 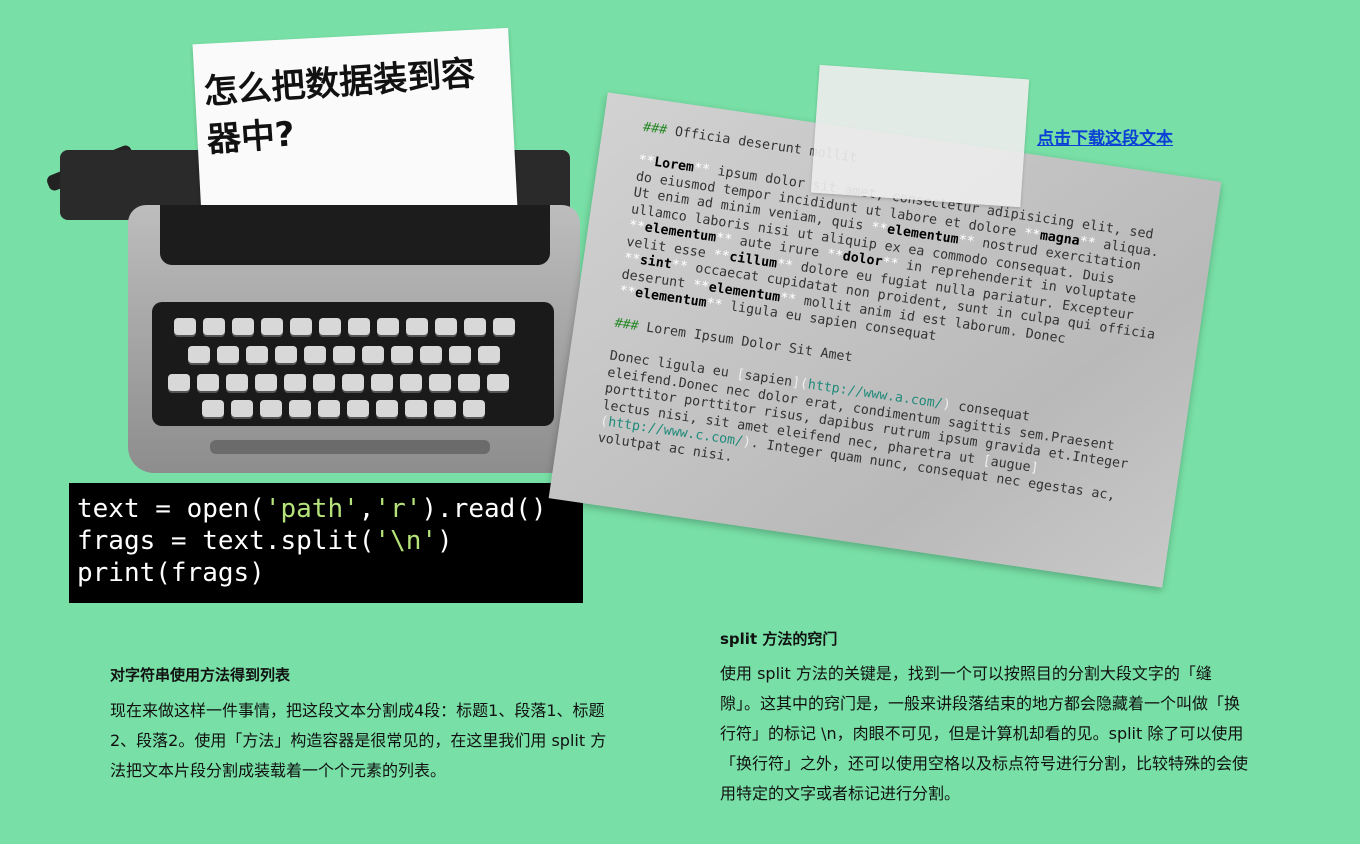 I want to click on code-line: text = open('path','r').read(), so click(x=330, y=509).